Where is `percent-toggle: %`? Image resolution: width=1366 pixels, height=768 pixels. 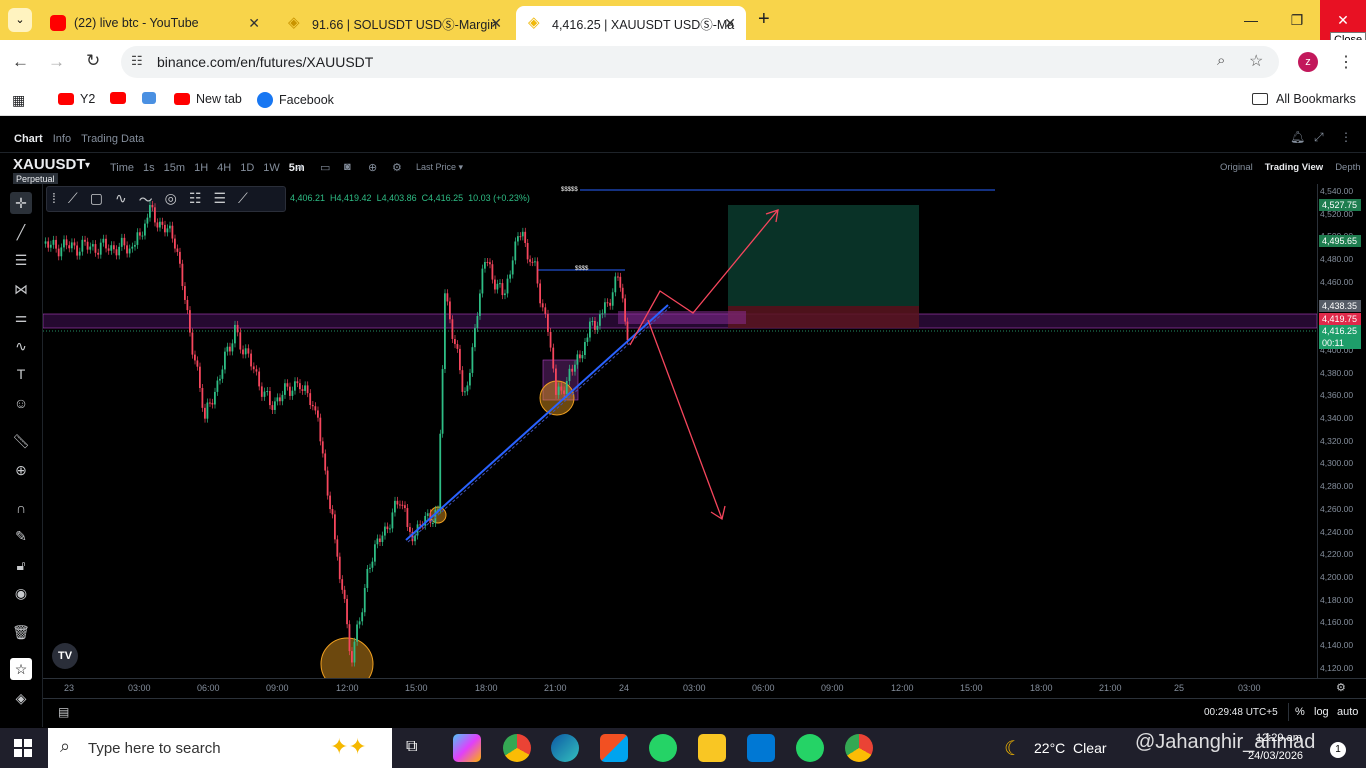
percent-toggle: % is located at coordinates (1300, 712).